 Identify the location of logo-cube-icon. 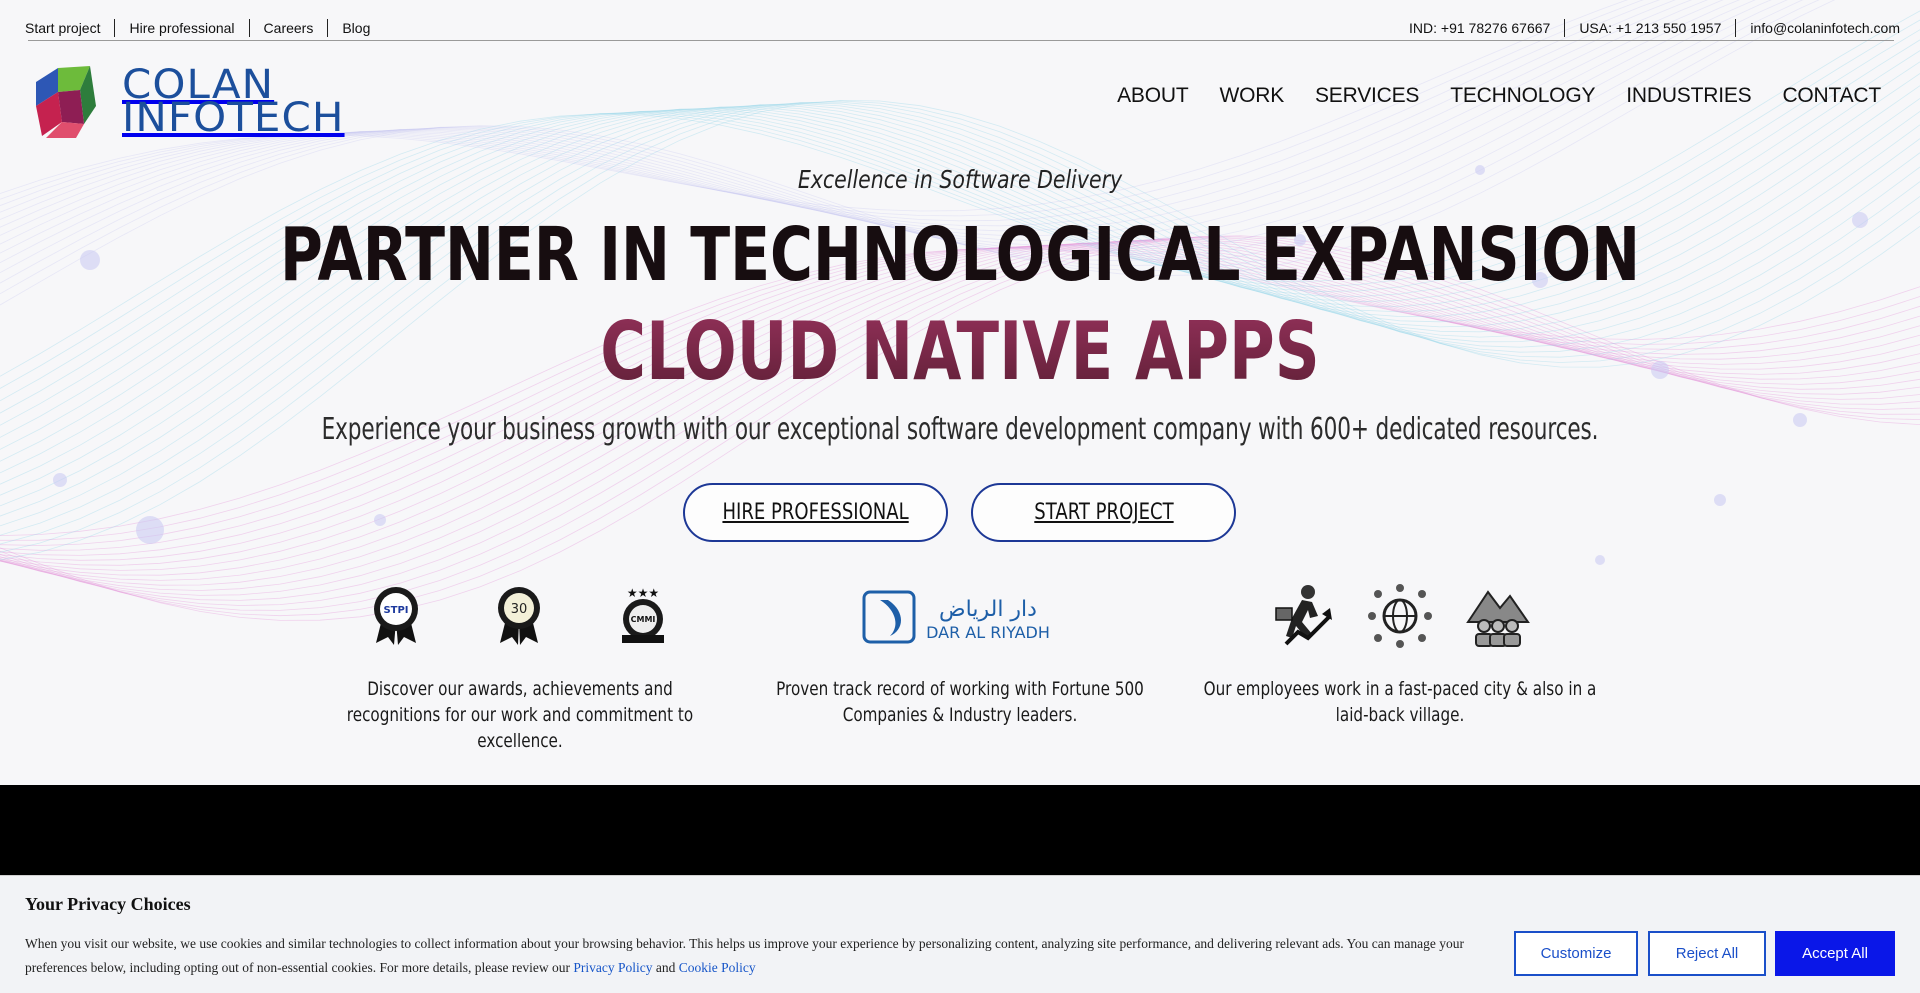
(66, 102).